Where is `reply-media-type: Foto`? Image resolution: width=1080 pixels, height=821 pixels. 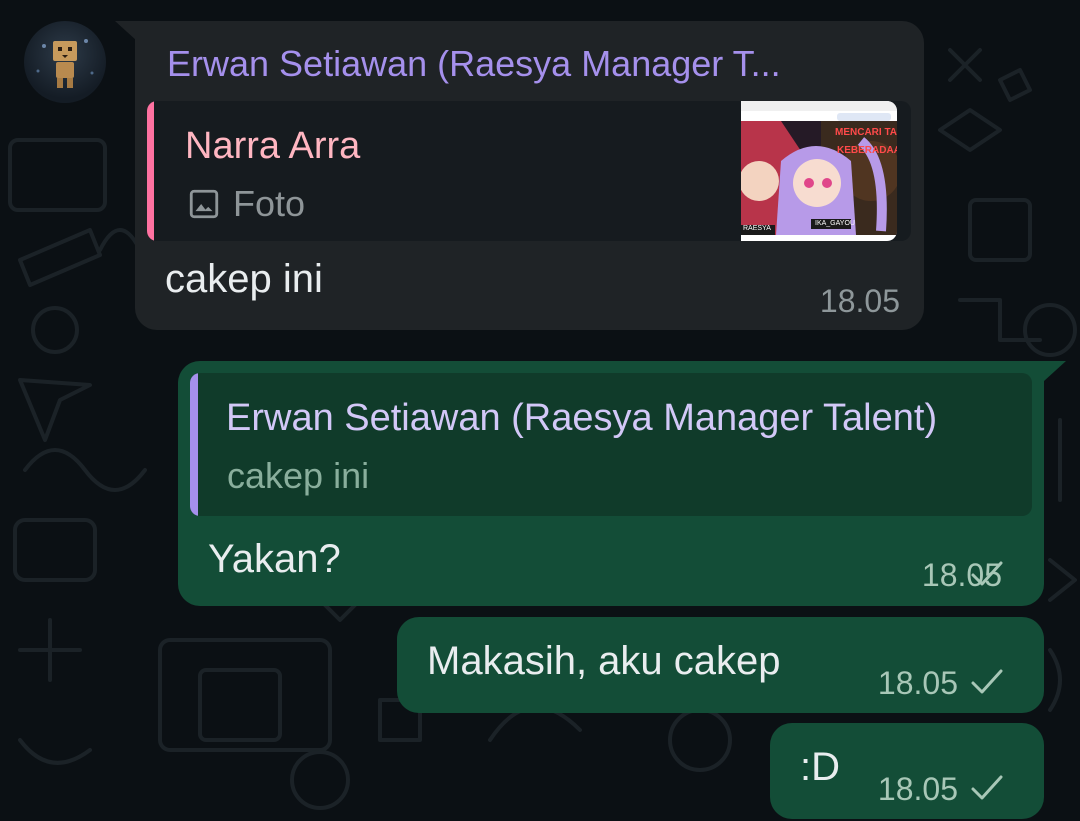 reply-media-type: Foto is located at coordinates (269, 203).